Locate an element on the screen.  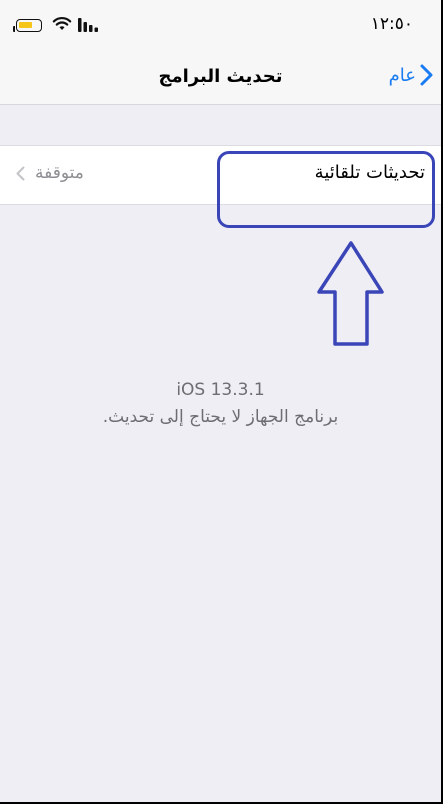
signal-icon is located at coordinates (88, 25).